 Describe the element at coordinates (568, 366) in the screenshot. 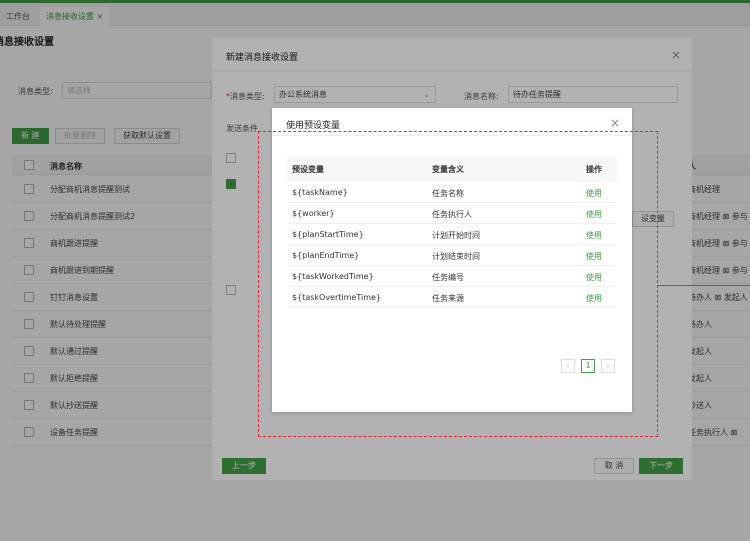

I see `prev-page-icon: ‹` at that location.